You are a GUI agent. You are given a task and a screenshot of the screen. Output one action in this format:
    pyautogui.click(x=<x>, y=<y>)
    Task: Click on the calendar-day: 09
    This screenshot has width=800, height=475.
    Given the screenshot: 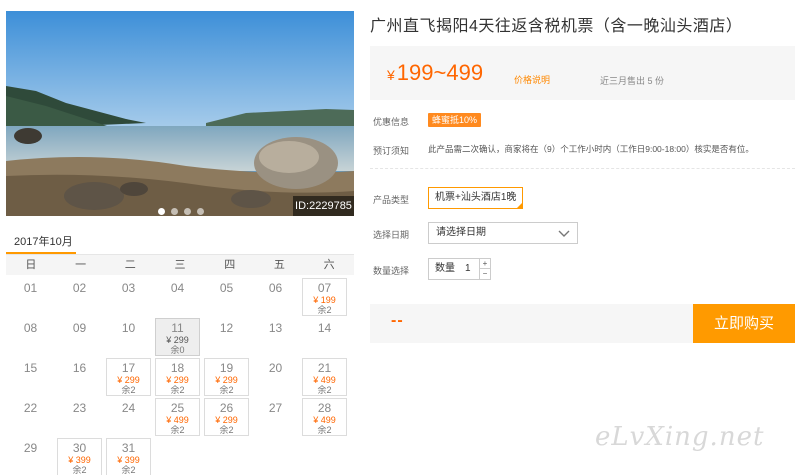 What is the action you would take?
    pyautogui.click(x=79, y=337)
    